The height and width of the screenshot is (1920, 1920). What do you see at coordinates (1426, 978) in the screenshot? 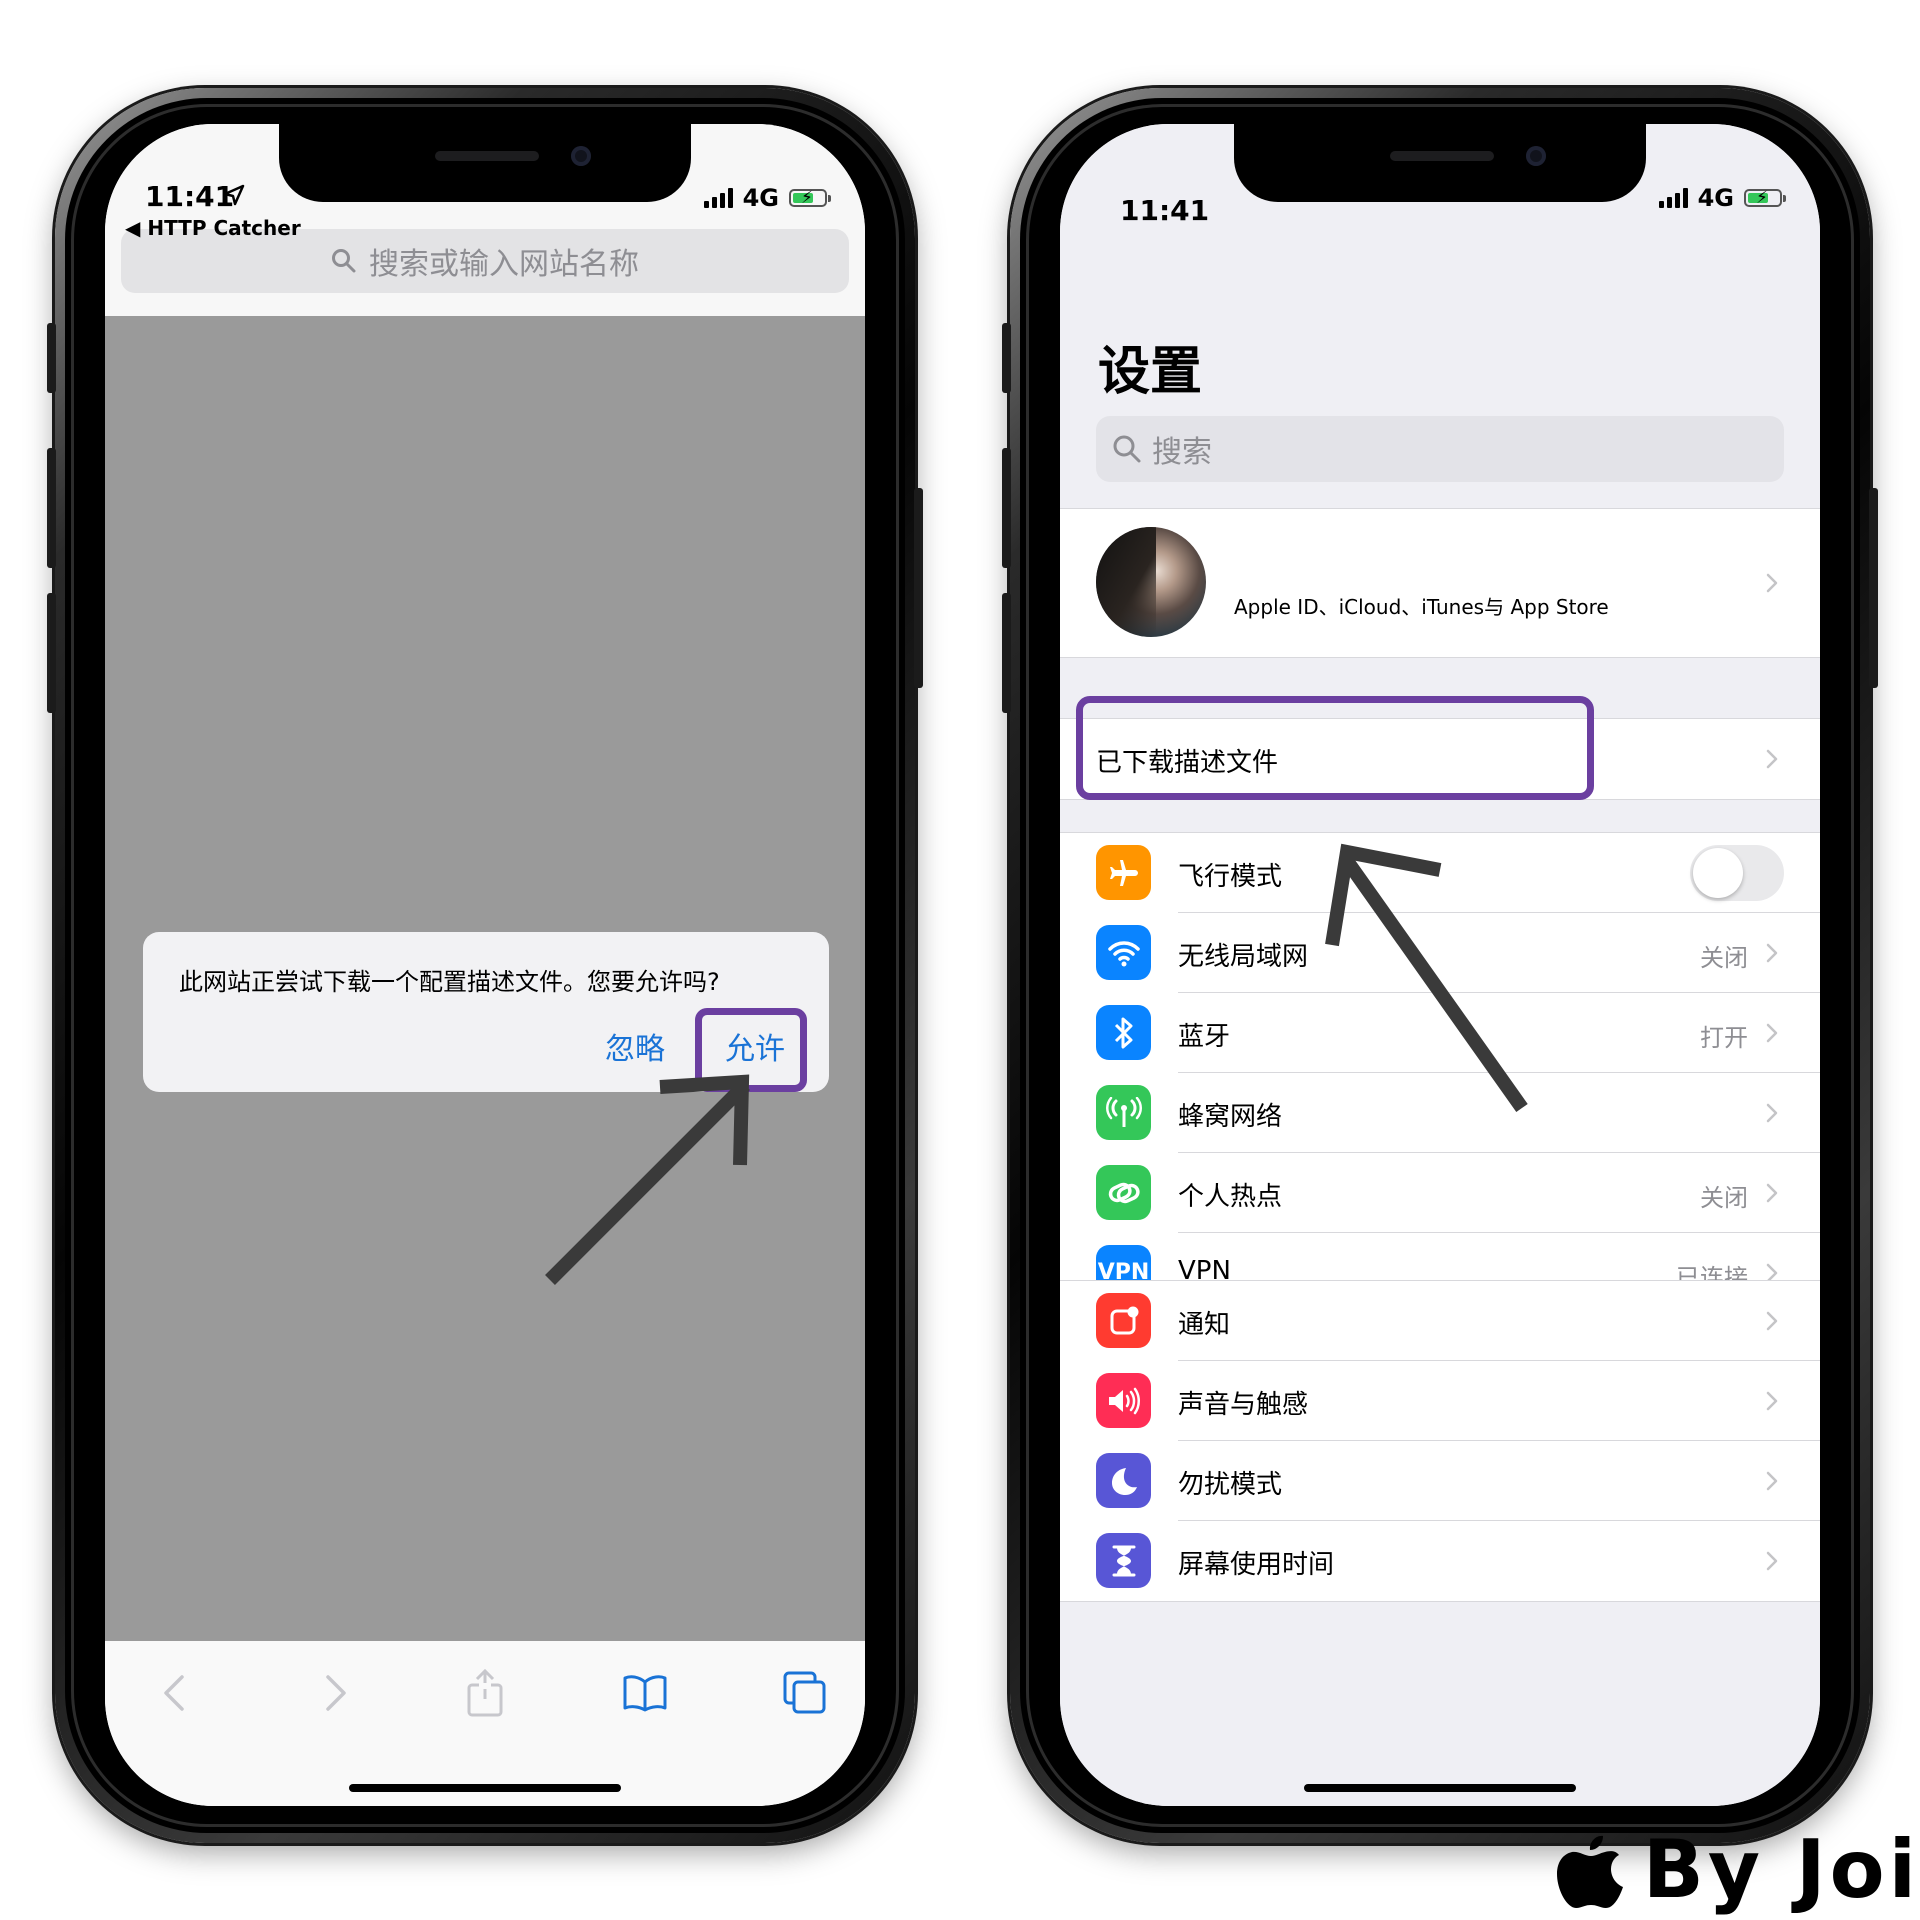
I see `arrow-to-downloaded-profile-icon` at bounding box center [1426, 978].